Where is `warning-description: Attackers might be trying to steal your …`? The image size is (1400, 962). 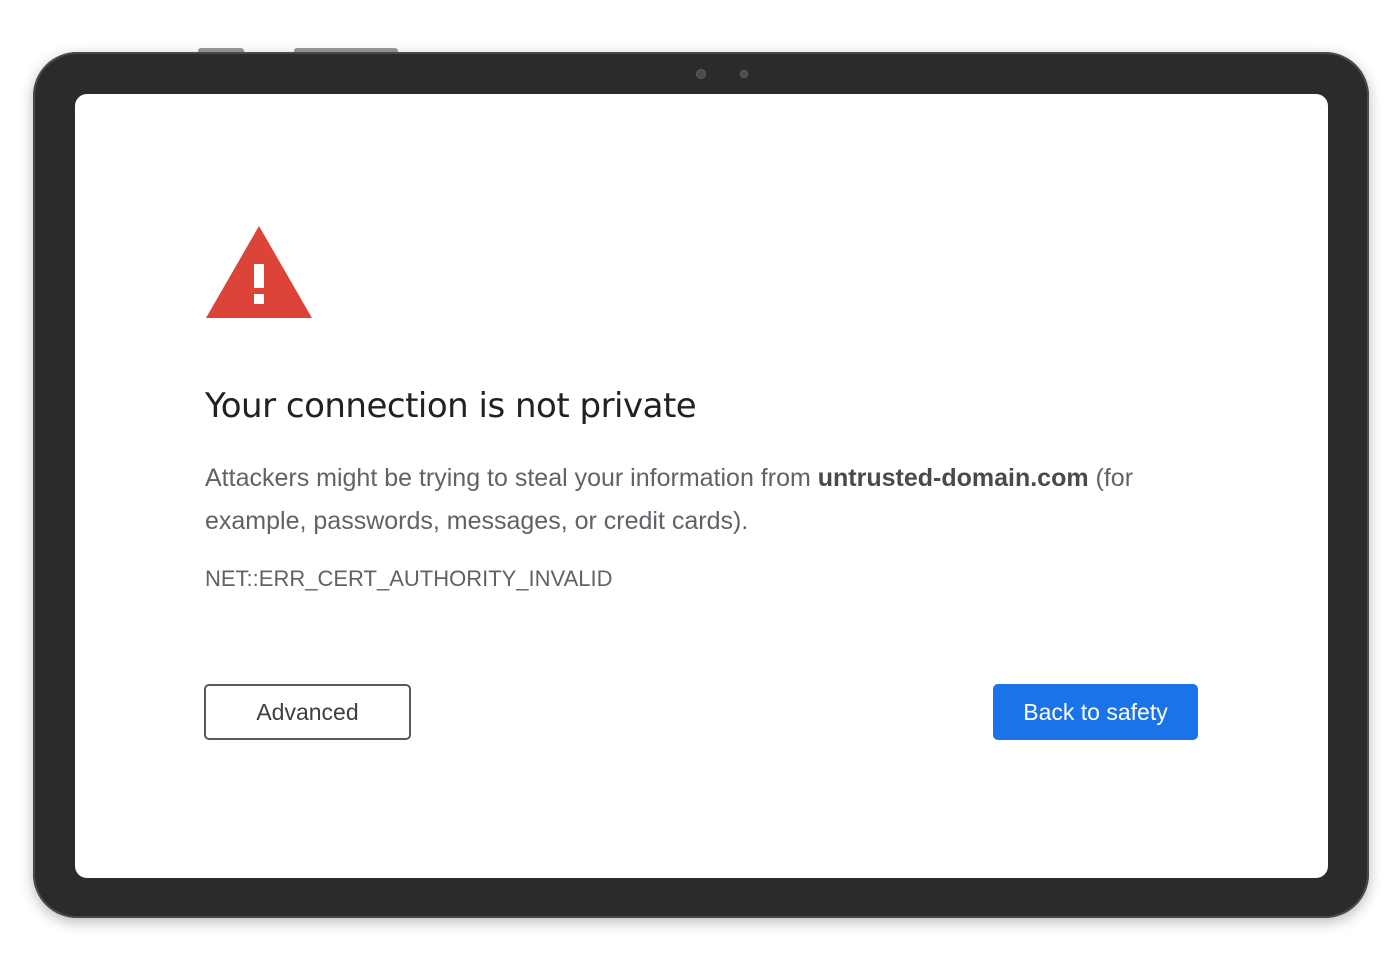
warning-description: Attackers might be trying to steal your … is located at coordinates (705, 500).